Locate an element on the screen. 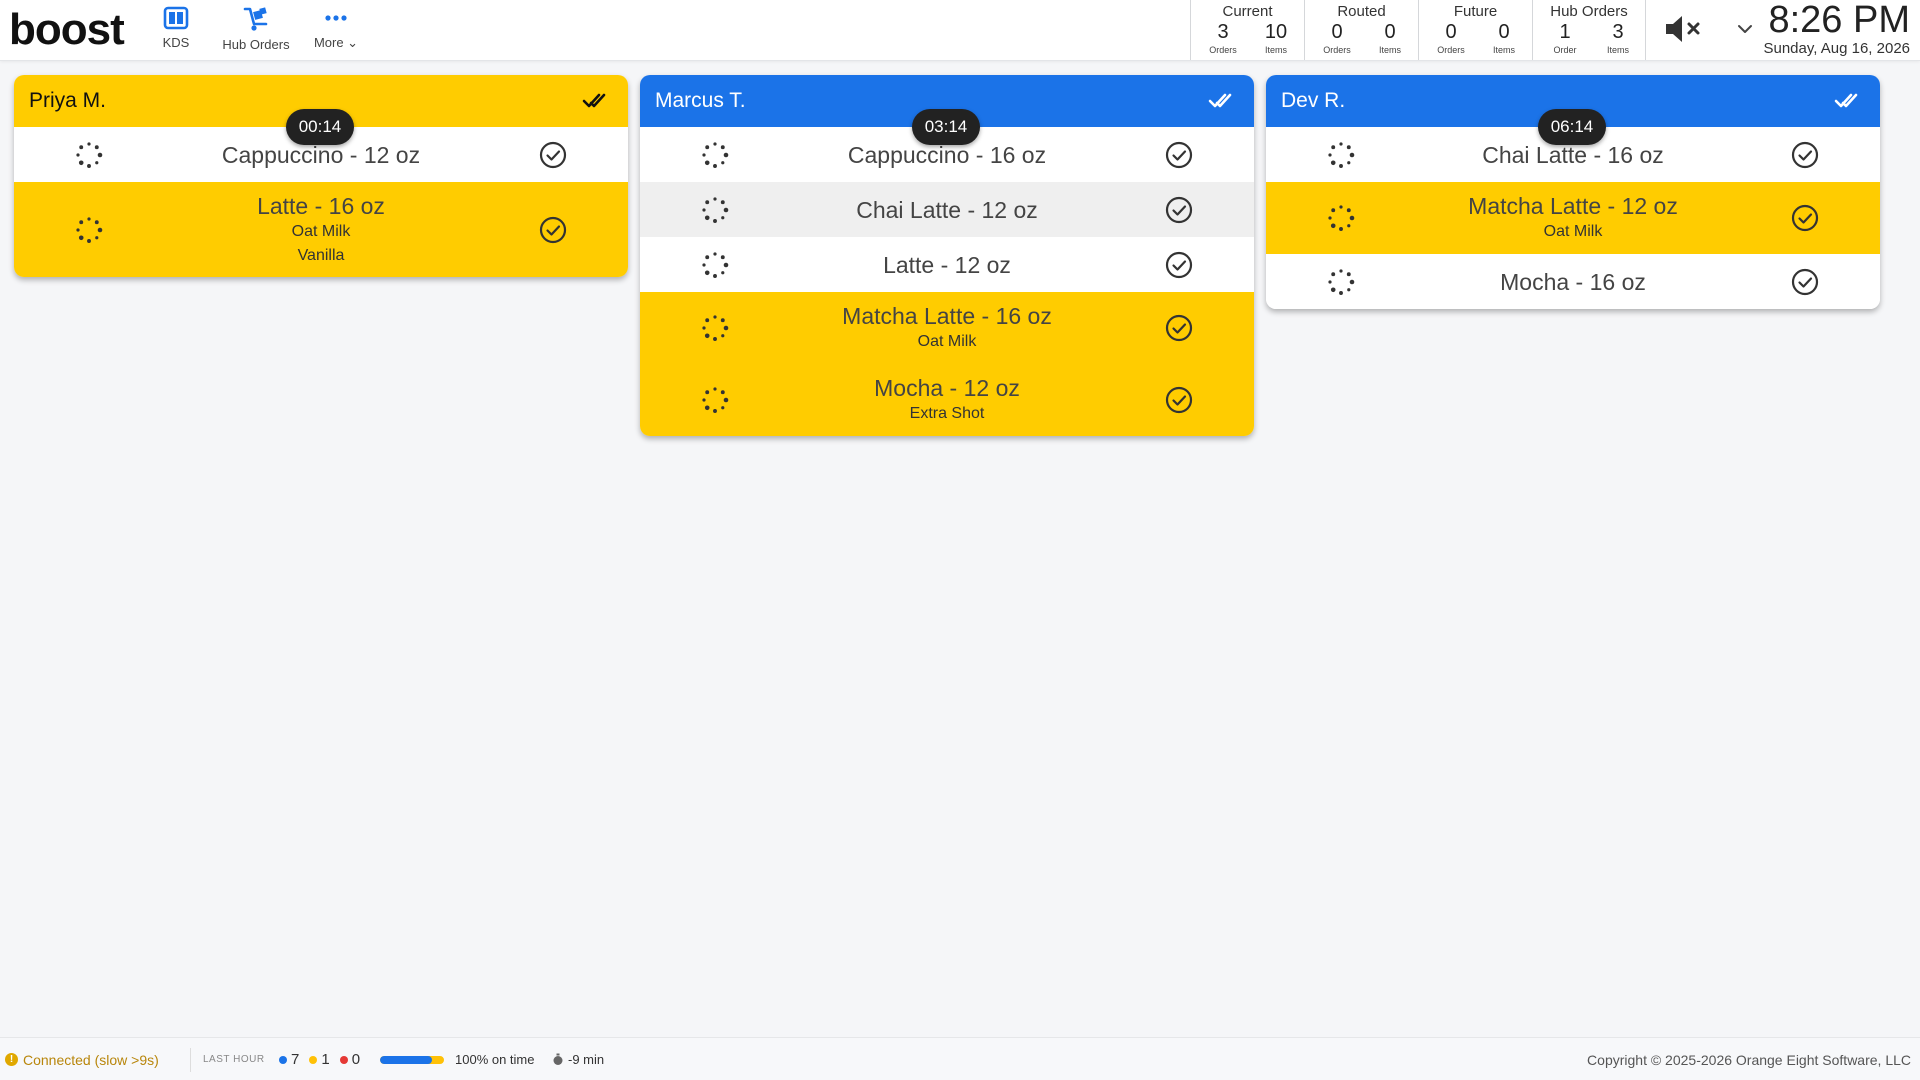 The image size is (1920, 1080). clock: 8:26 PM Sunday, Aug 16, 2026 is located at coordinates (1836, 28).